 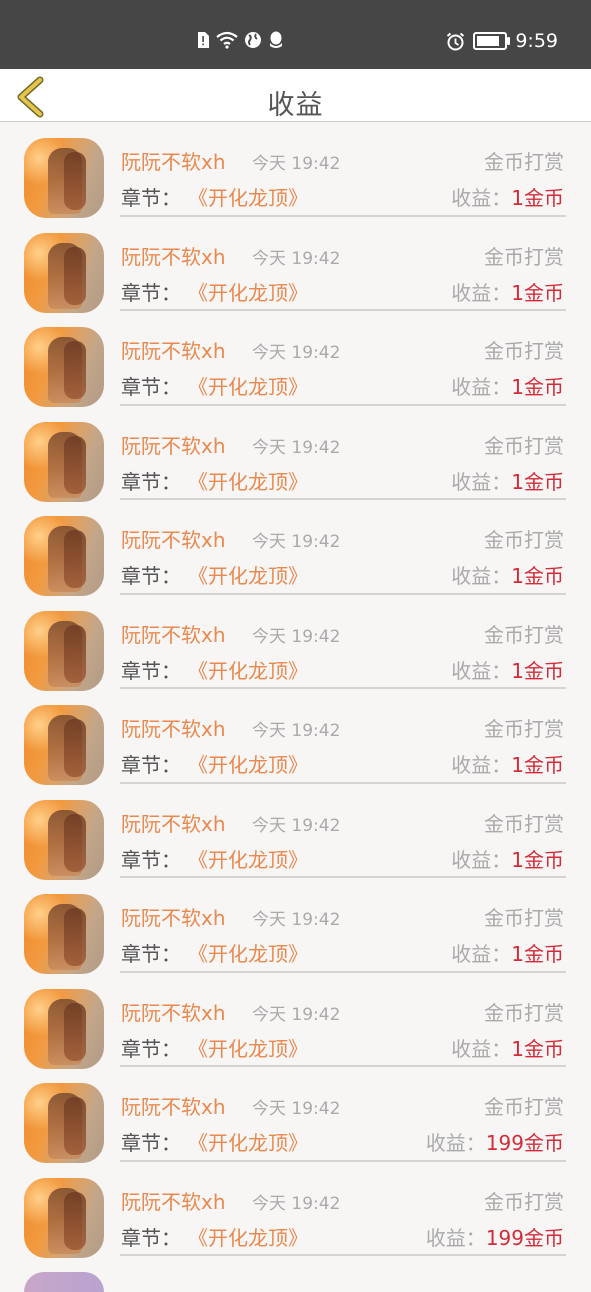 What do you see at coordinates (240, 40) in the screenshot?
I see `status-icons` at bounding box center [240, 40].